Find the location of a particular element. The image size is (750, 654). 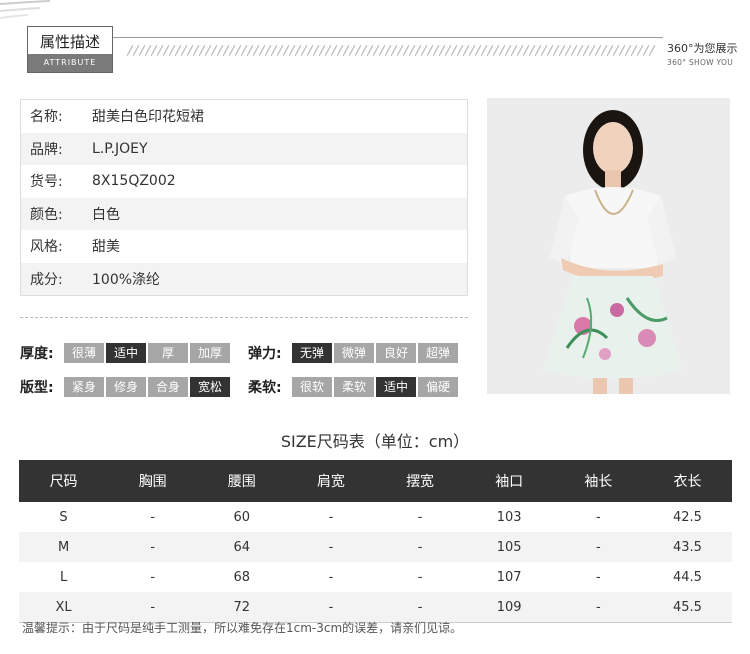

table-cell: 68 is located at coordinates (242, 577).